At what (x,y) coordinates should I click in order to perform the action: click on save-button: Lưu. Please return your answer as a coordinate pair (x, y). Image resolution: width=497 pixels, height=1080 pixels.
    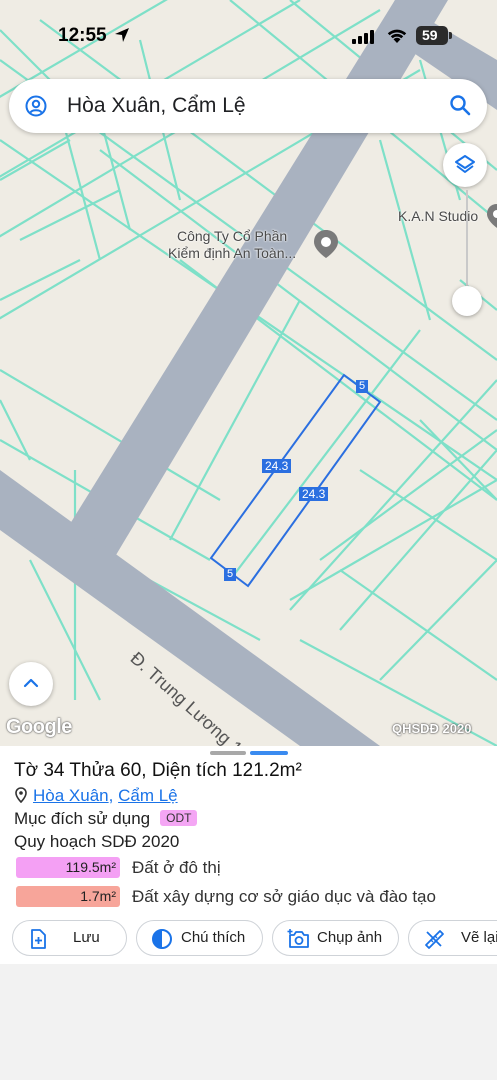
    Looking at the image, I should click on (69, 938).